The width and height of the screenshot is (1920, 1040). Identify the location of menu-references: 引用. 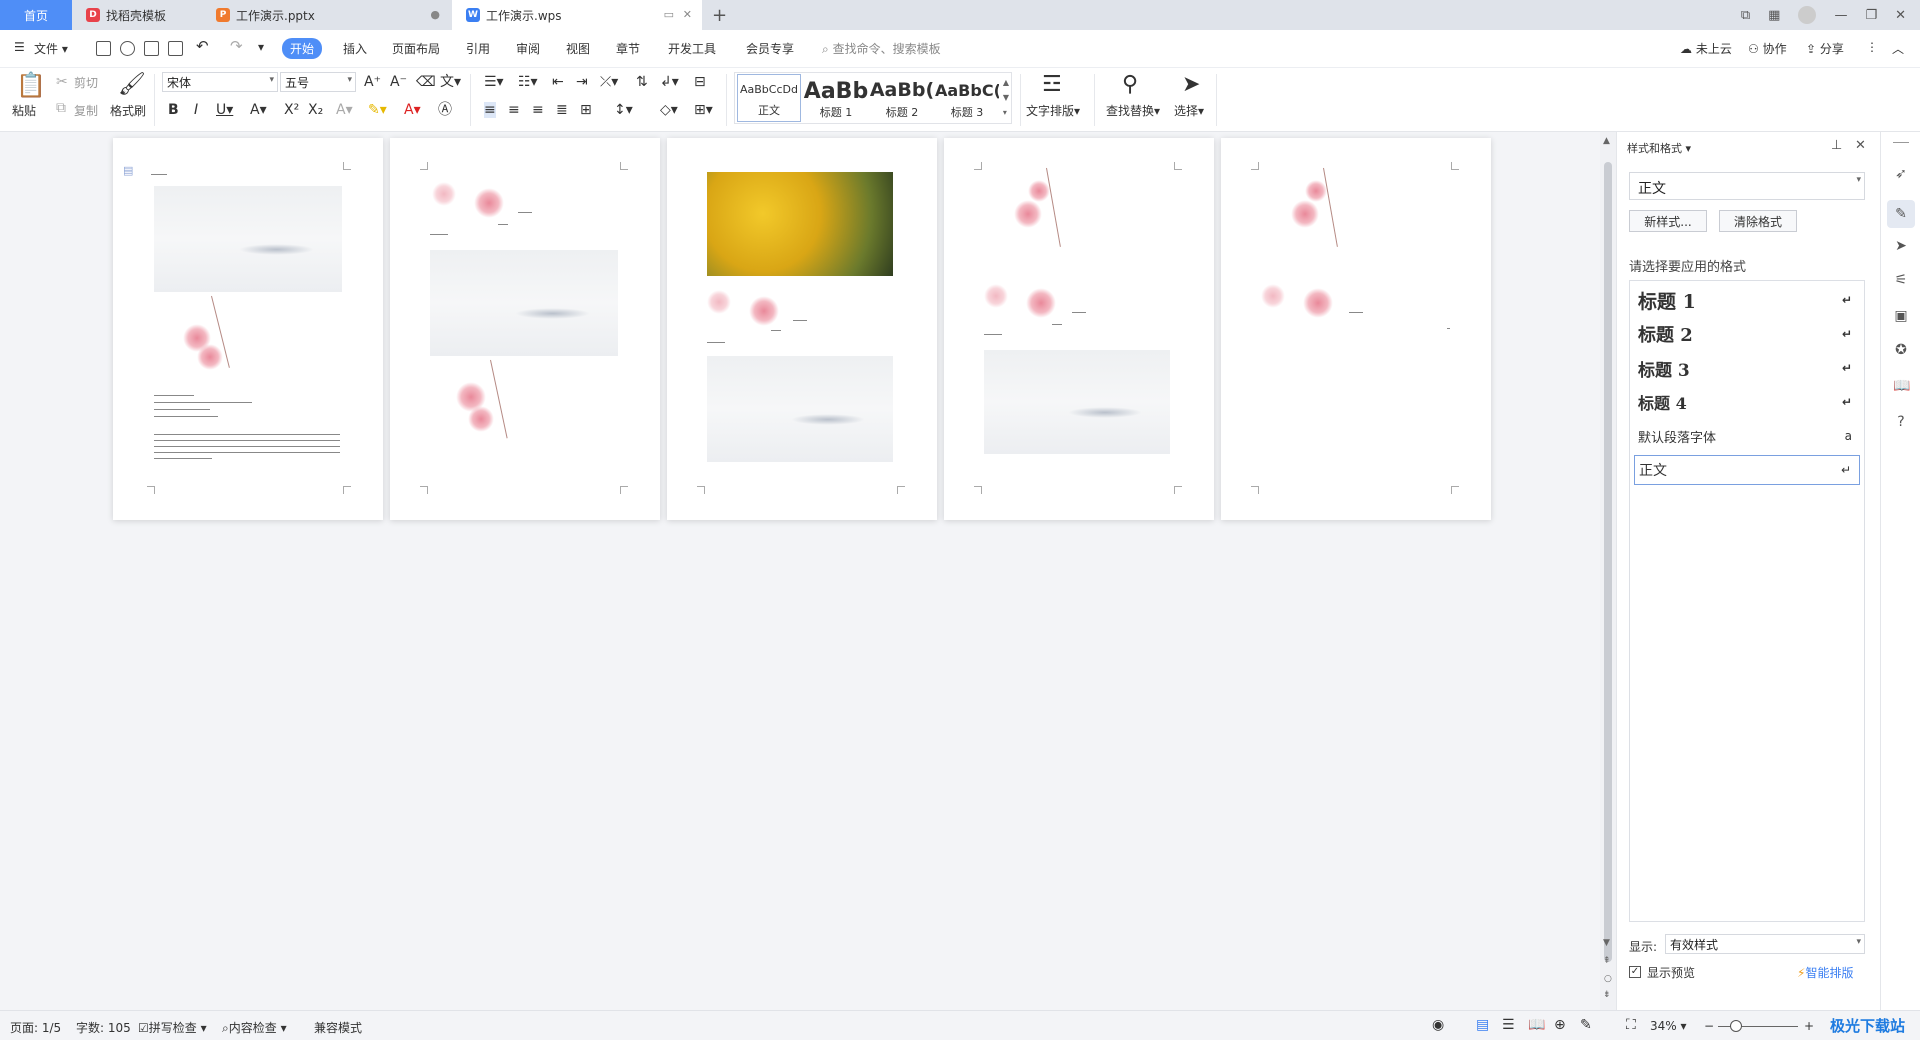
(478, 48).